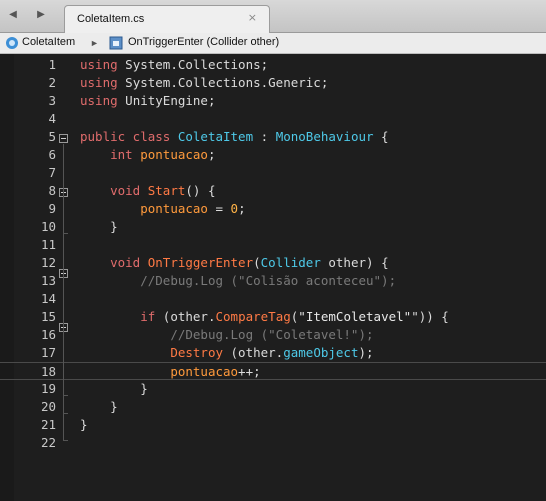 The width and height of the screenshot is (546, 501). Describe the element at coordinates (253, 316) in the screenshot. I see `code-token: CompareTag` at that location.